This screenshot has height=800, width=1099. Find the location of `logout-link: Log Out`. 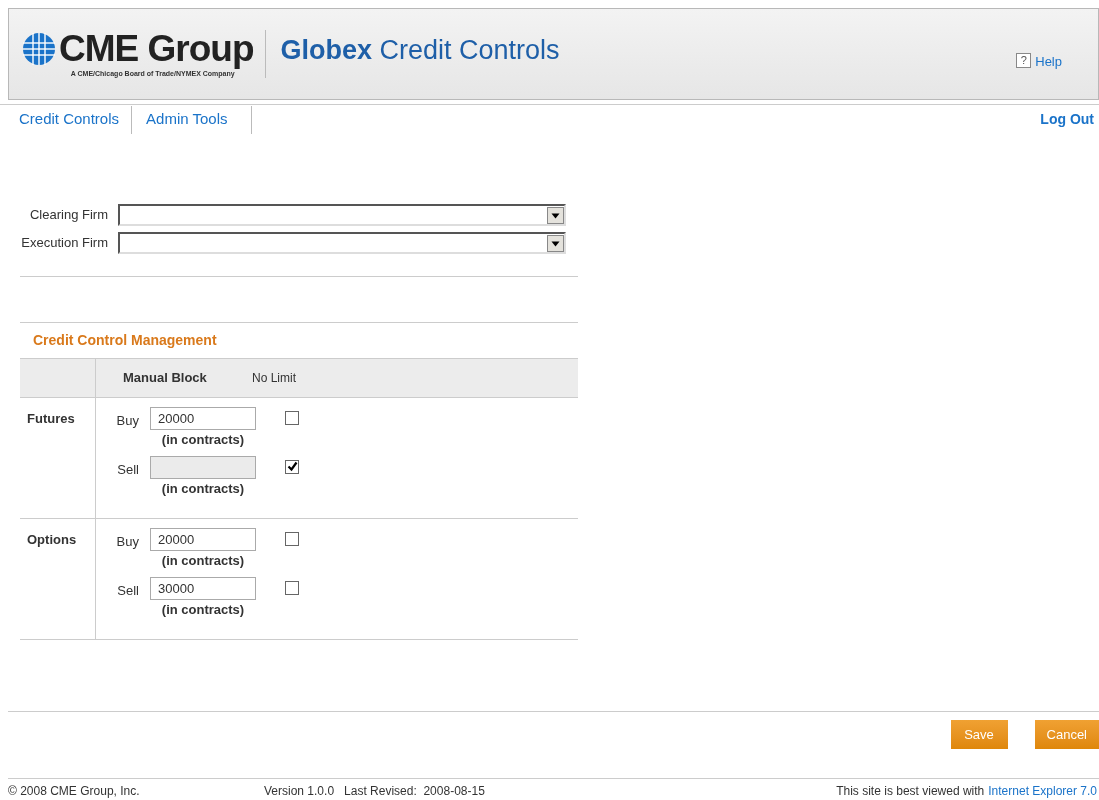

logout-link: Log Out is located at coordinates (1069, 119).